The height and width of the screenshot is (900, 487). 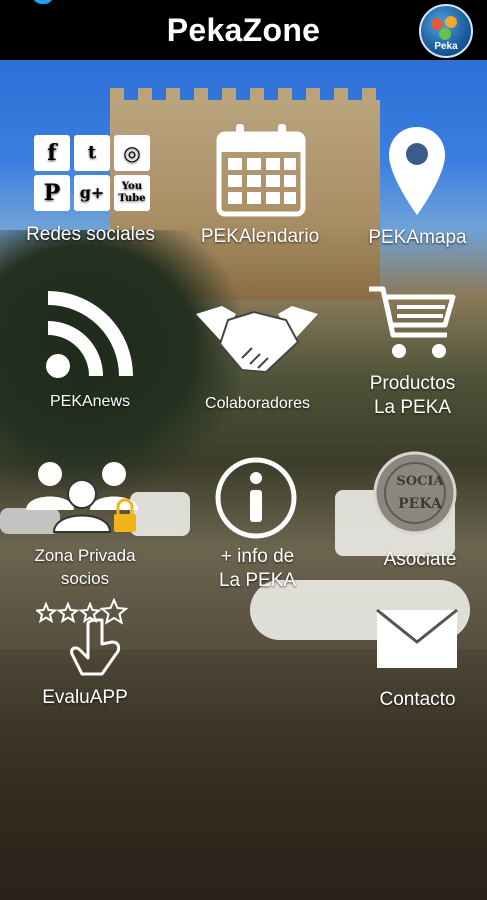 I want to click on tile-contacto: Contacto, so click(x=417, y=663).